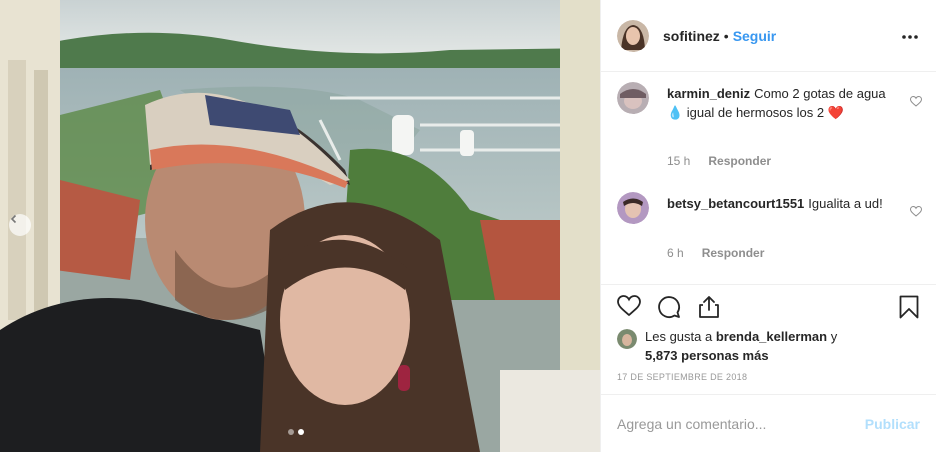 Image resolution: width=937 pixels, height=452 pixels. I want to click on chevron-left-icon, so click(13, 219).